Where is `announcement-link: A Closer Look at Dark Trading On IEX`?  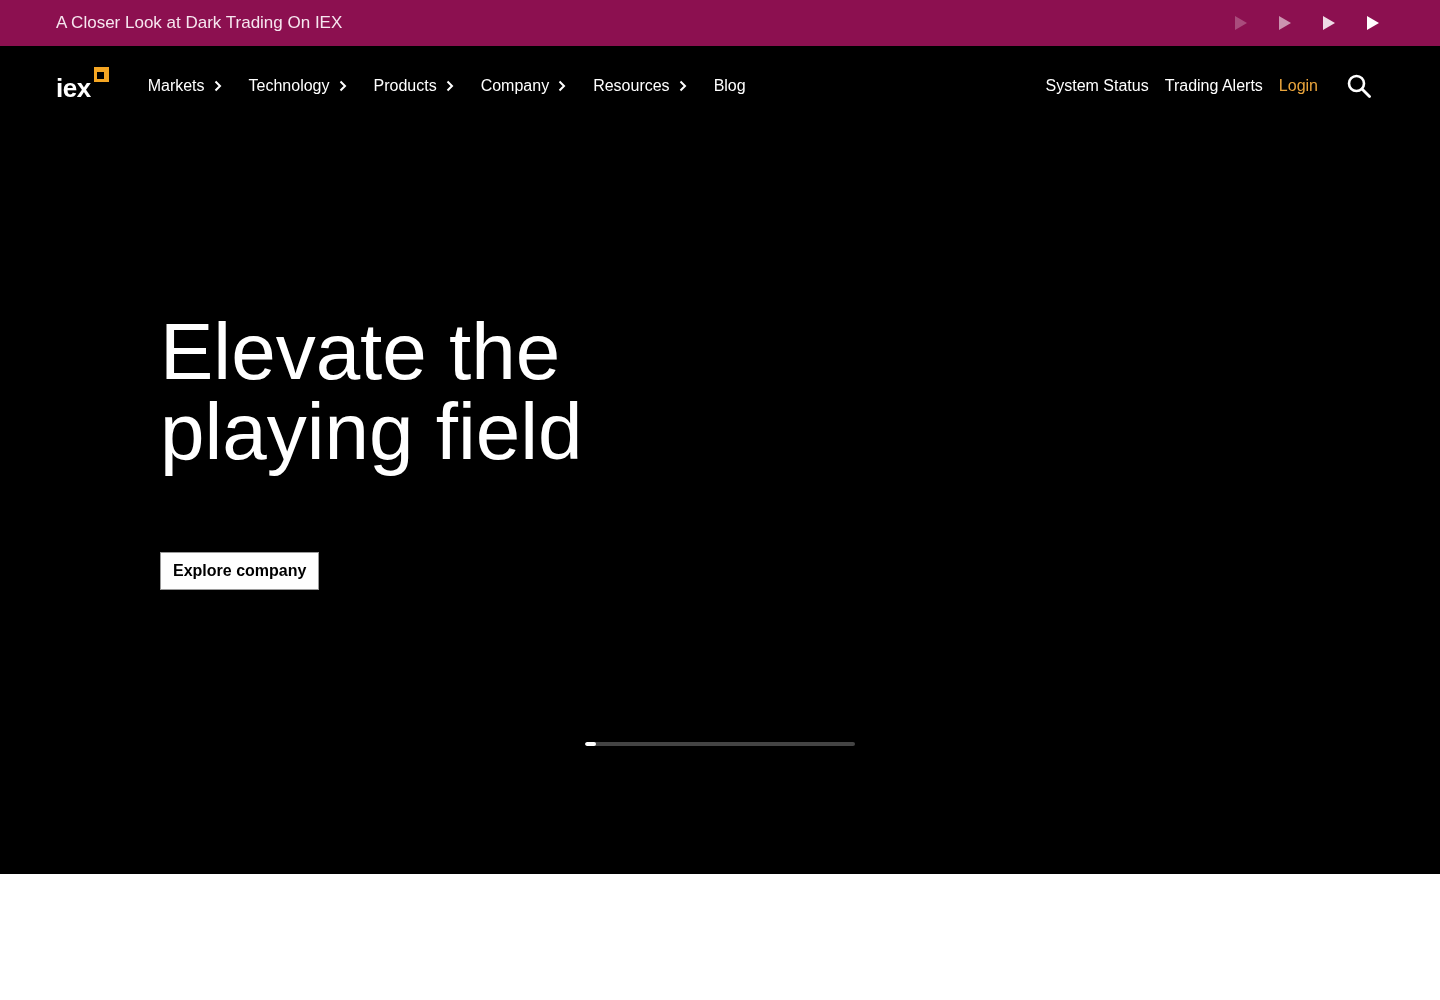 announcement-link: A Closer Look at Dark Trading On IEX is located at coordinates (199, 23).